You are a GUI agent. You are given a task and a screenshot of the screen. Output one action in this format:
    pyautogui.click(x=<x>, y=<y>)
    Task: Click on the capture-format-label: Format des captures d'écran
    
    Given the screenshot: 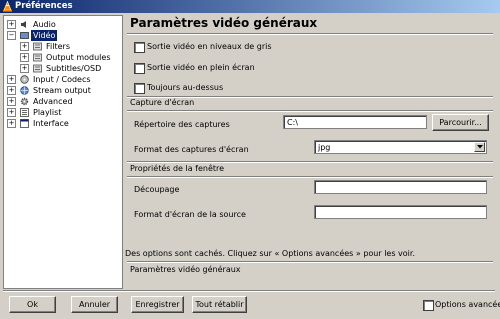 What is the action you would take?
    pyautogui.click(x=191, y=149)
    